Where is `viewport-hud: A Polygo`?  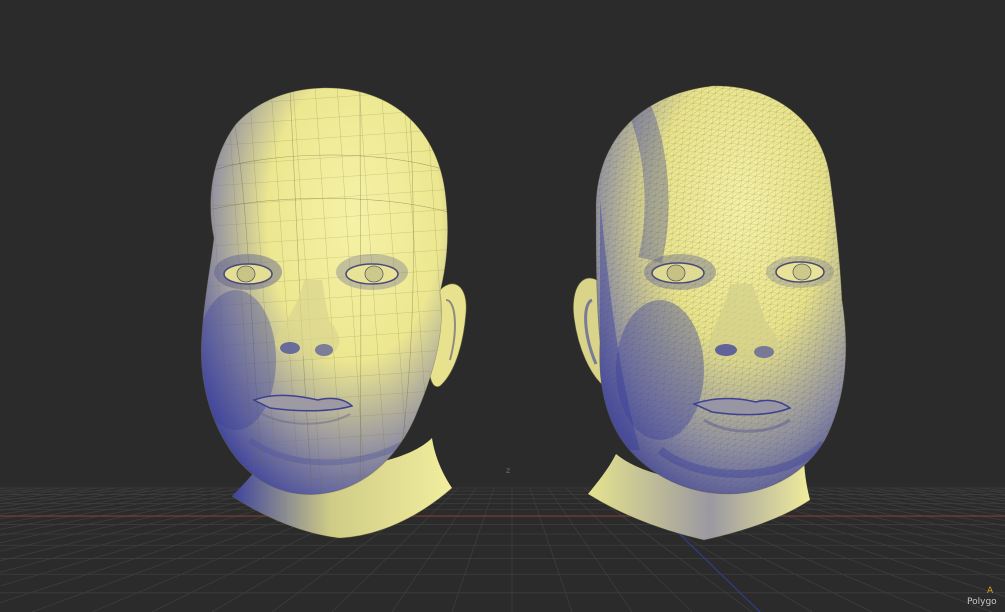 viewport-hud: A Polygo is located at coordinates (985, 597).